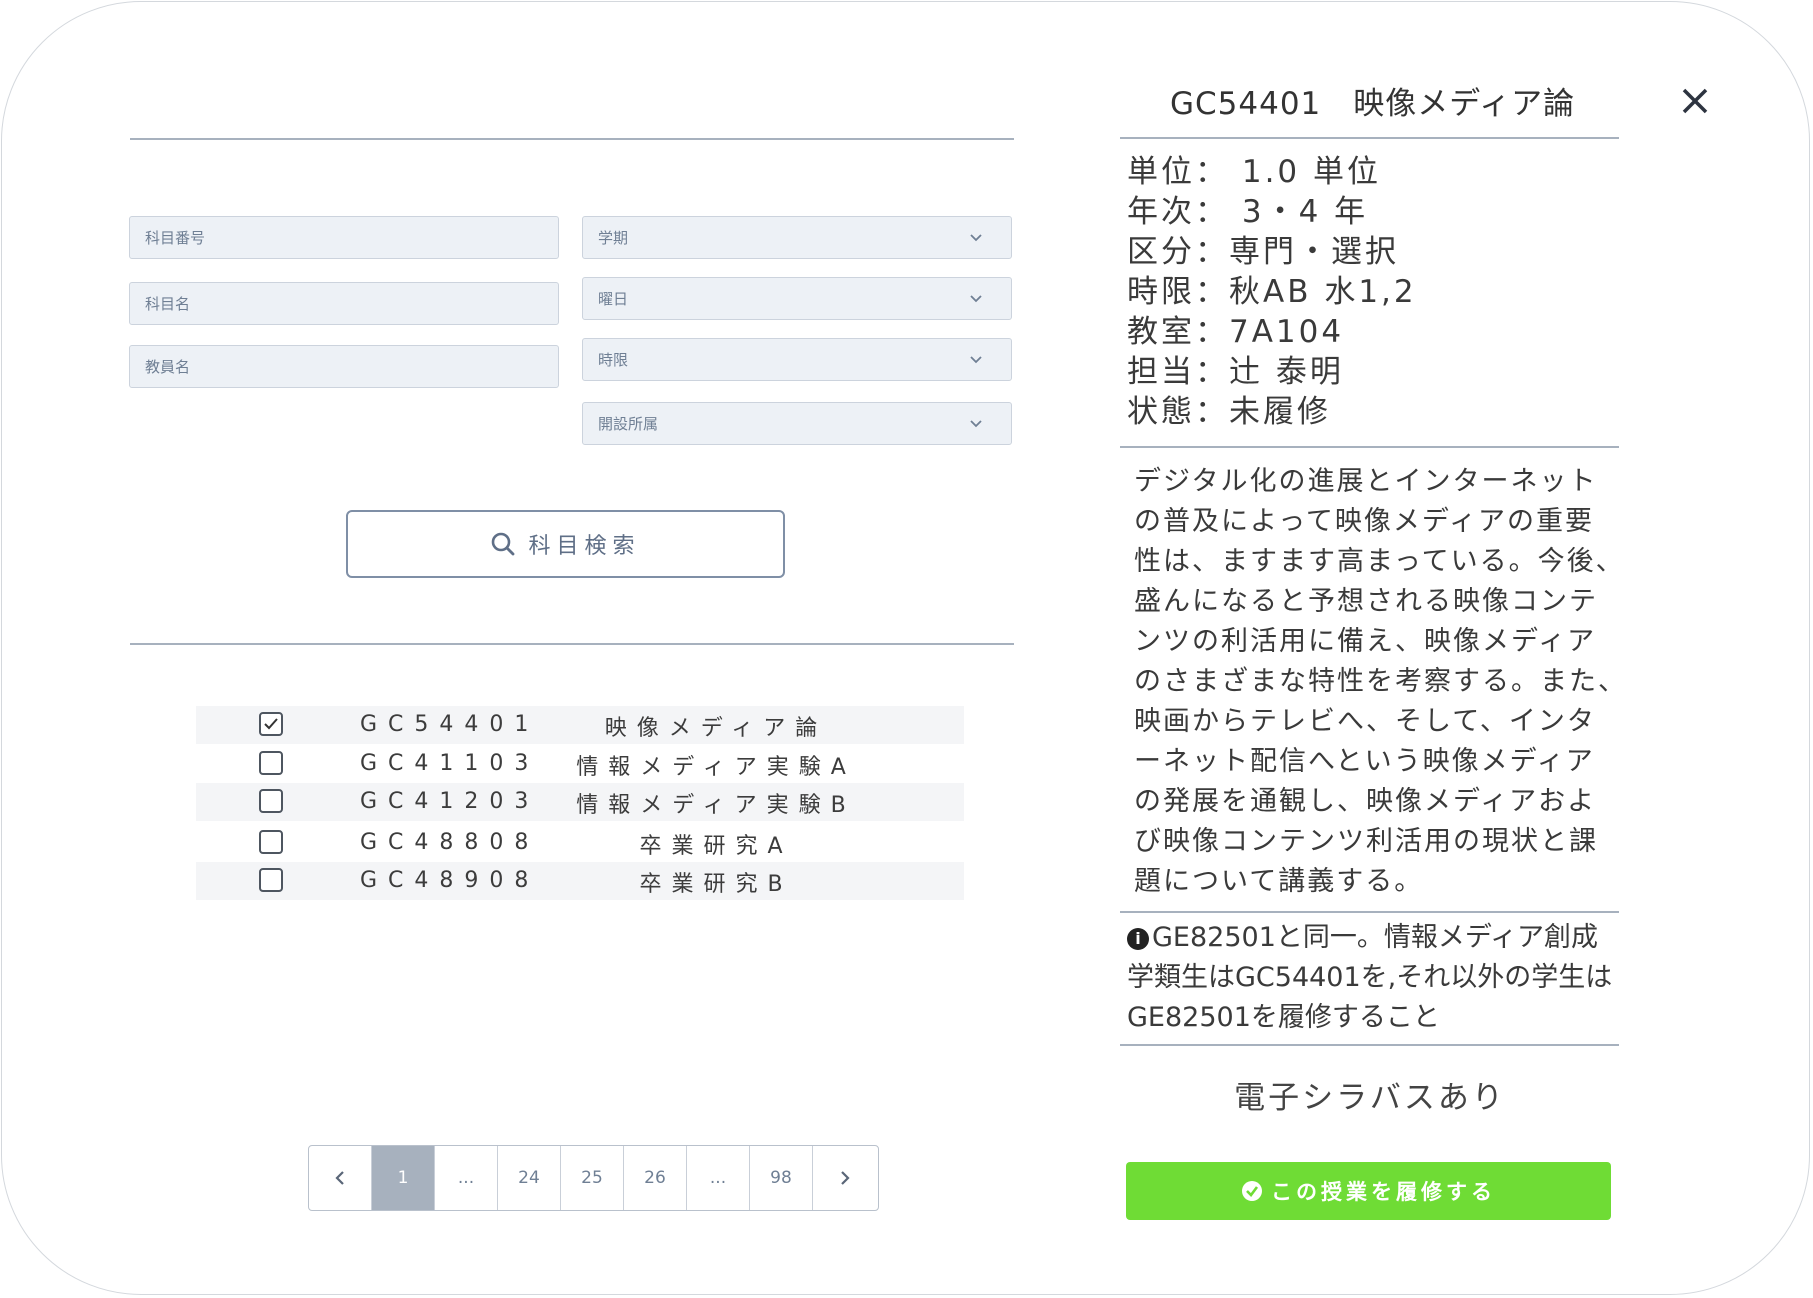 Image resolution: width=1813 pixels, height=1298 pixels. What do you see at coordinates (1263, 252) in the screenshot?
I see `category: 区分：専門・選択` at bounding box center [1263, 252].